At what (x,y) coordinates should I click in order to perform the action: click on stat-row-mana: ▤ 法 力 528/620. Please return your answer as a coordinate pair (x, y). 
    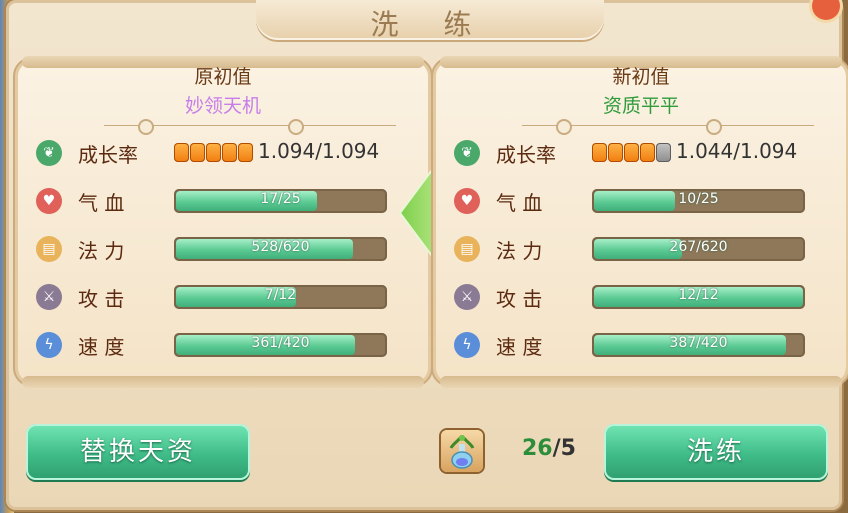
    Looking at the image, I should click on (226, 249).